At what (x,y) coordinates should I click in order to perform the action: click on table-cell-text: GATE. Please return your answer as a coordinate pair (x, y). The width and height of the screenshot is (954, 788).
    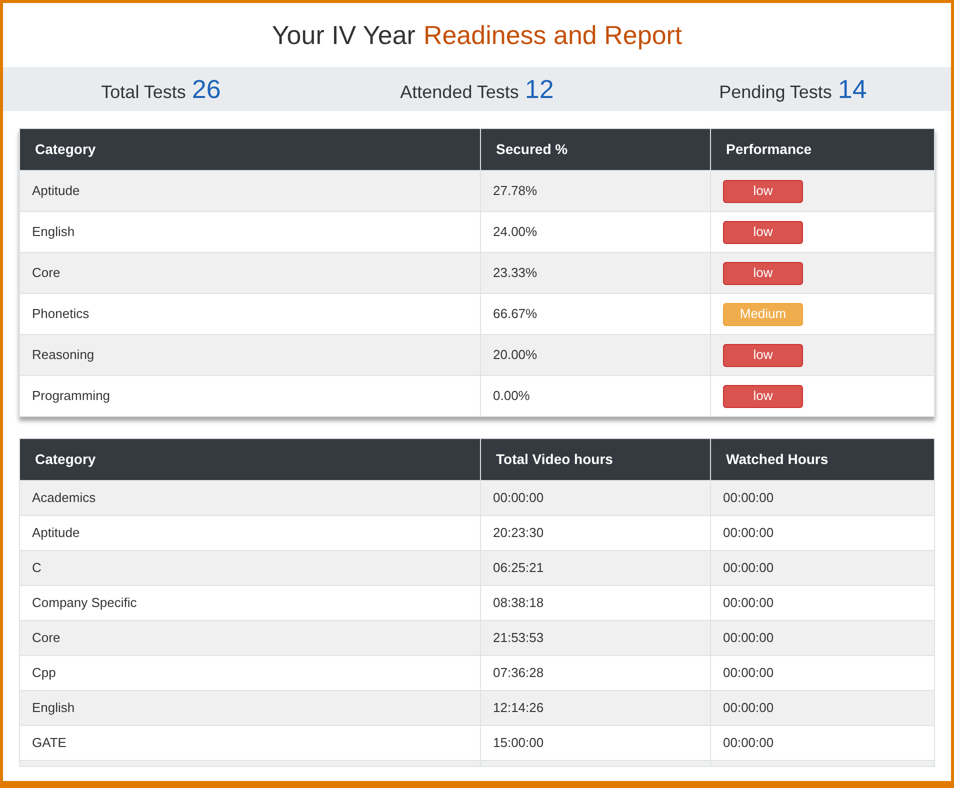
    Looking at the image, I should click on (49, 743).